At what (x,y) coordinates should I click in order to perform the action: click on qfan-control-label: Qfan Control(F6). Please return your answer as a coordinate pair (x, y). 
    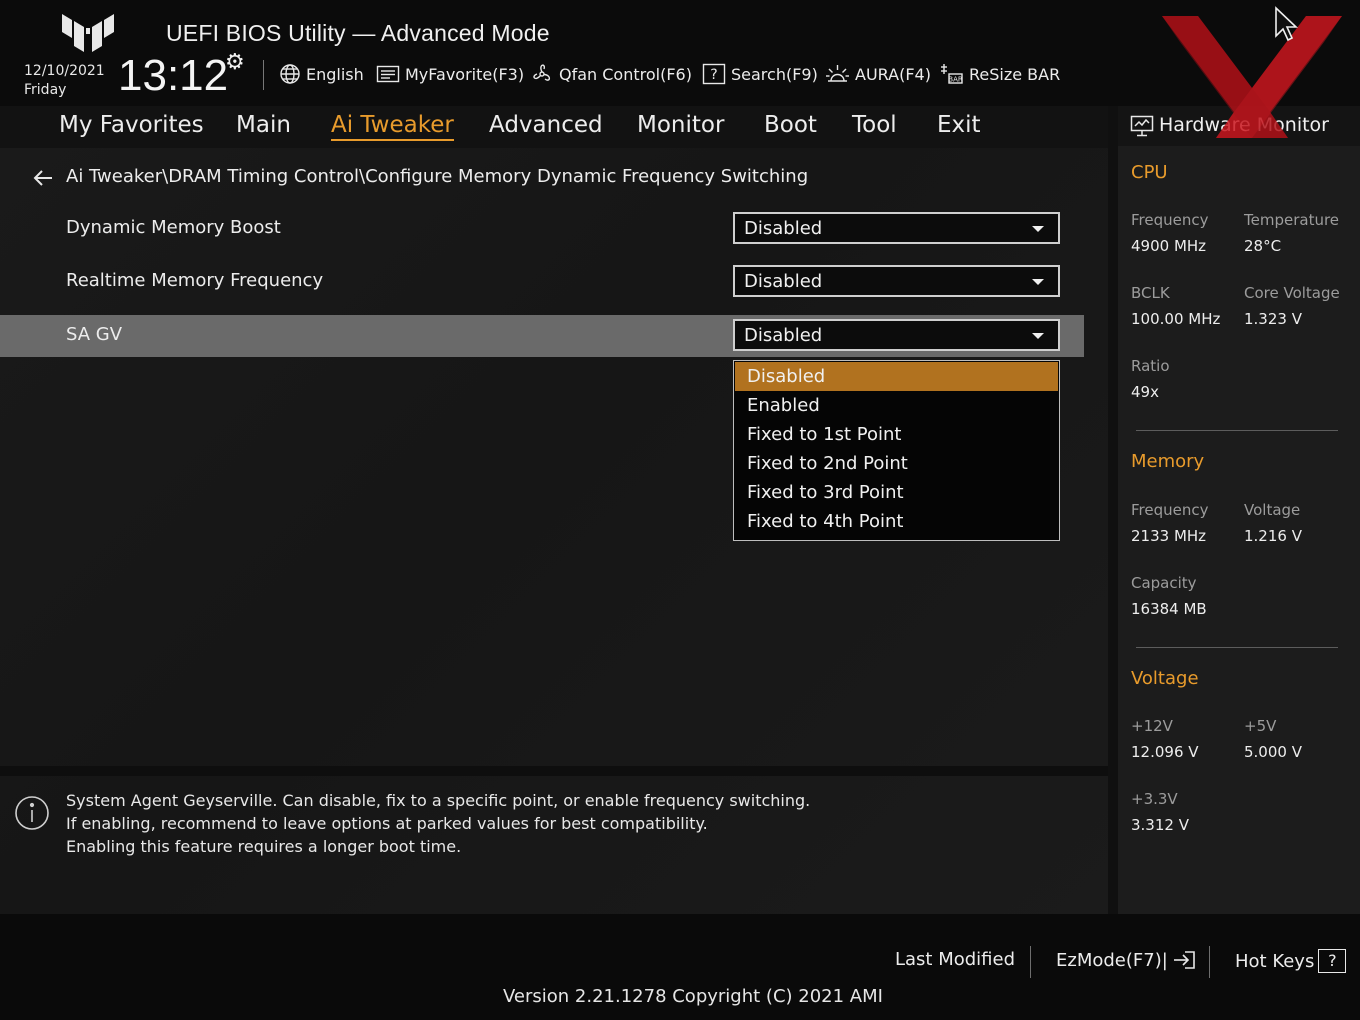
    Looking at the image, I should click on (625, 74).